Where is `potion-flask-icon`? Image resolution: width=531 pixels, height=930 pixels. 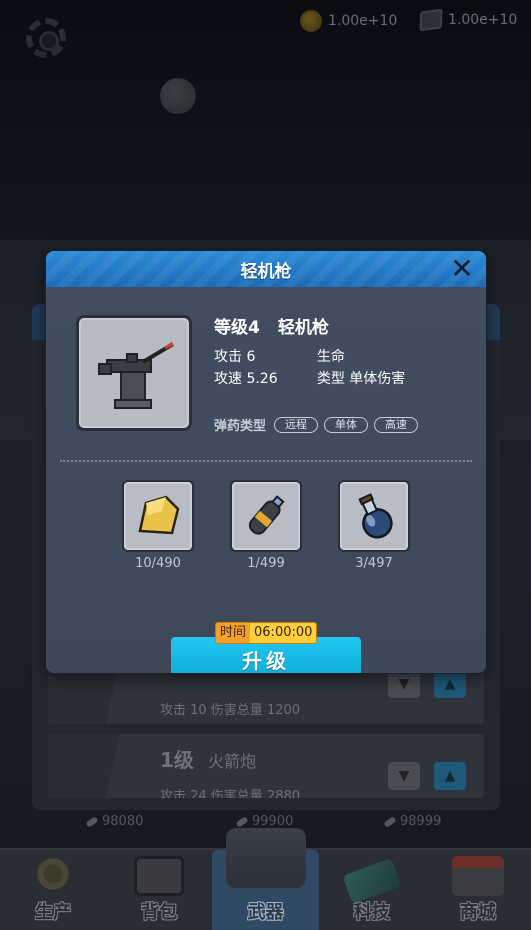
potion-flask-icon is located at coordinates (375, 516).